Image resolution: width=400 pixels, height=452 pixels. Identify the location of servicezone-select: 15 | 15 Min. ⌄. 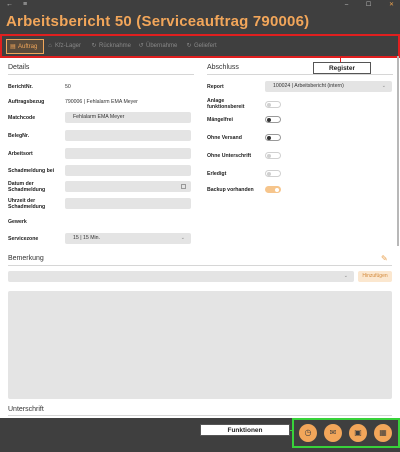
(128, 238).